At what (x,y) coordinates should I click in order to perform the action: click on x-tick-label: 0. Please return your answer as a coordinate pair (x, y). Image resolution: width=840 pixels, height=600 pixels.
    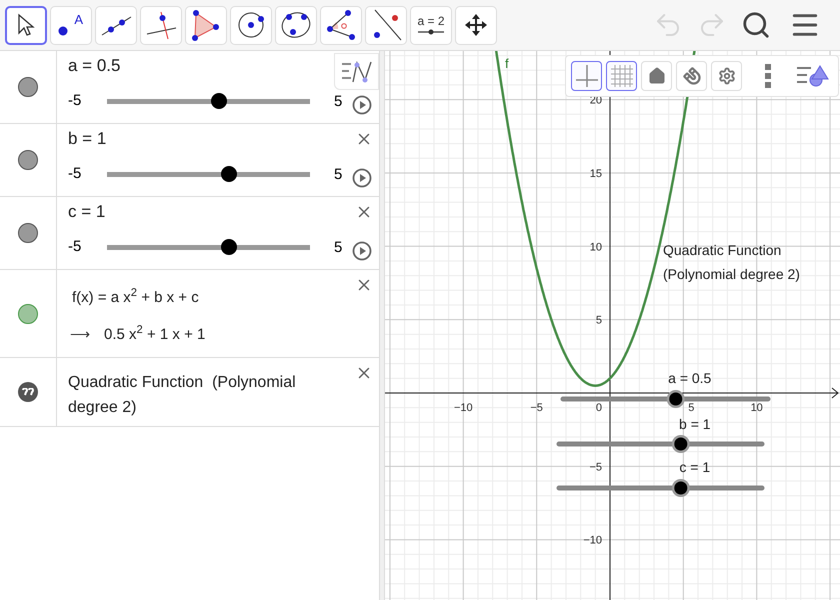
    Looking at the image, I should click on (599, 408).